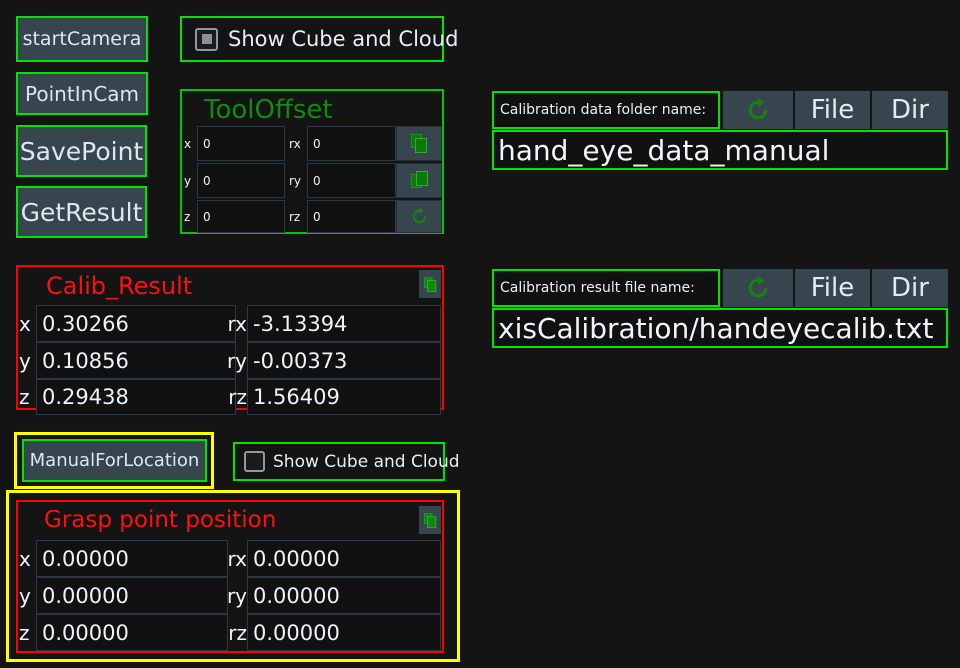 This screenshot has height=668, width=960. I want to click on calib-result-label-z: z, so click(24, 397).